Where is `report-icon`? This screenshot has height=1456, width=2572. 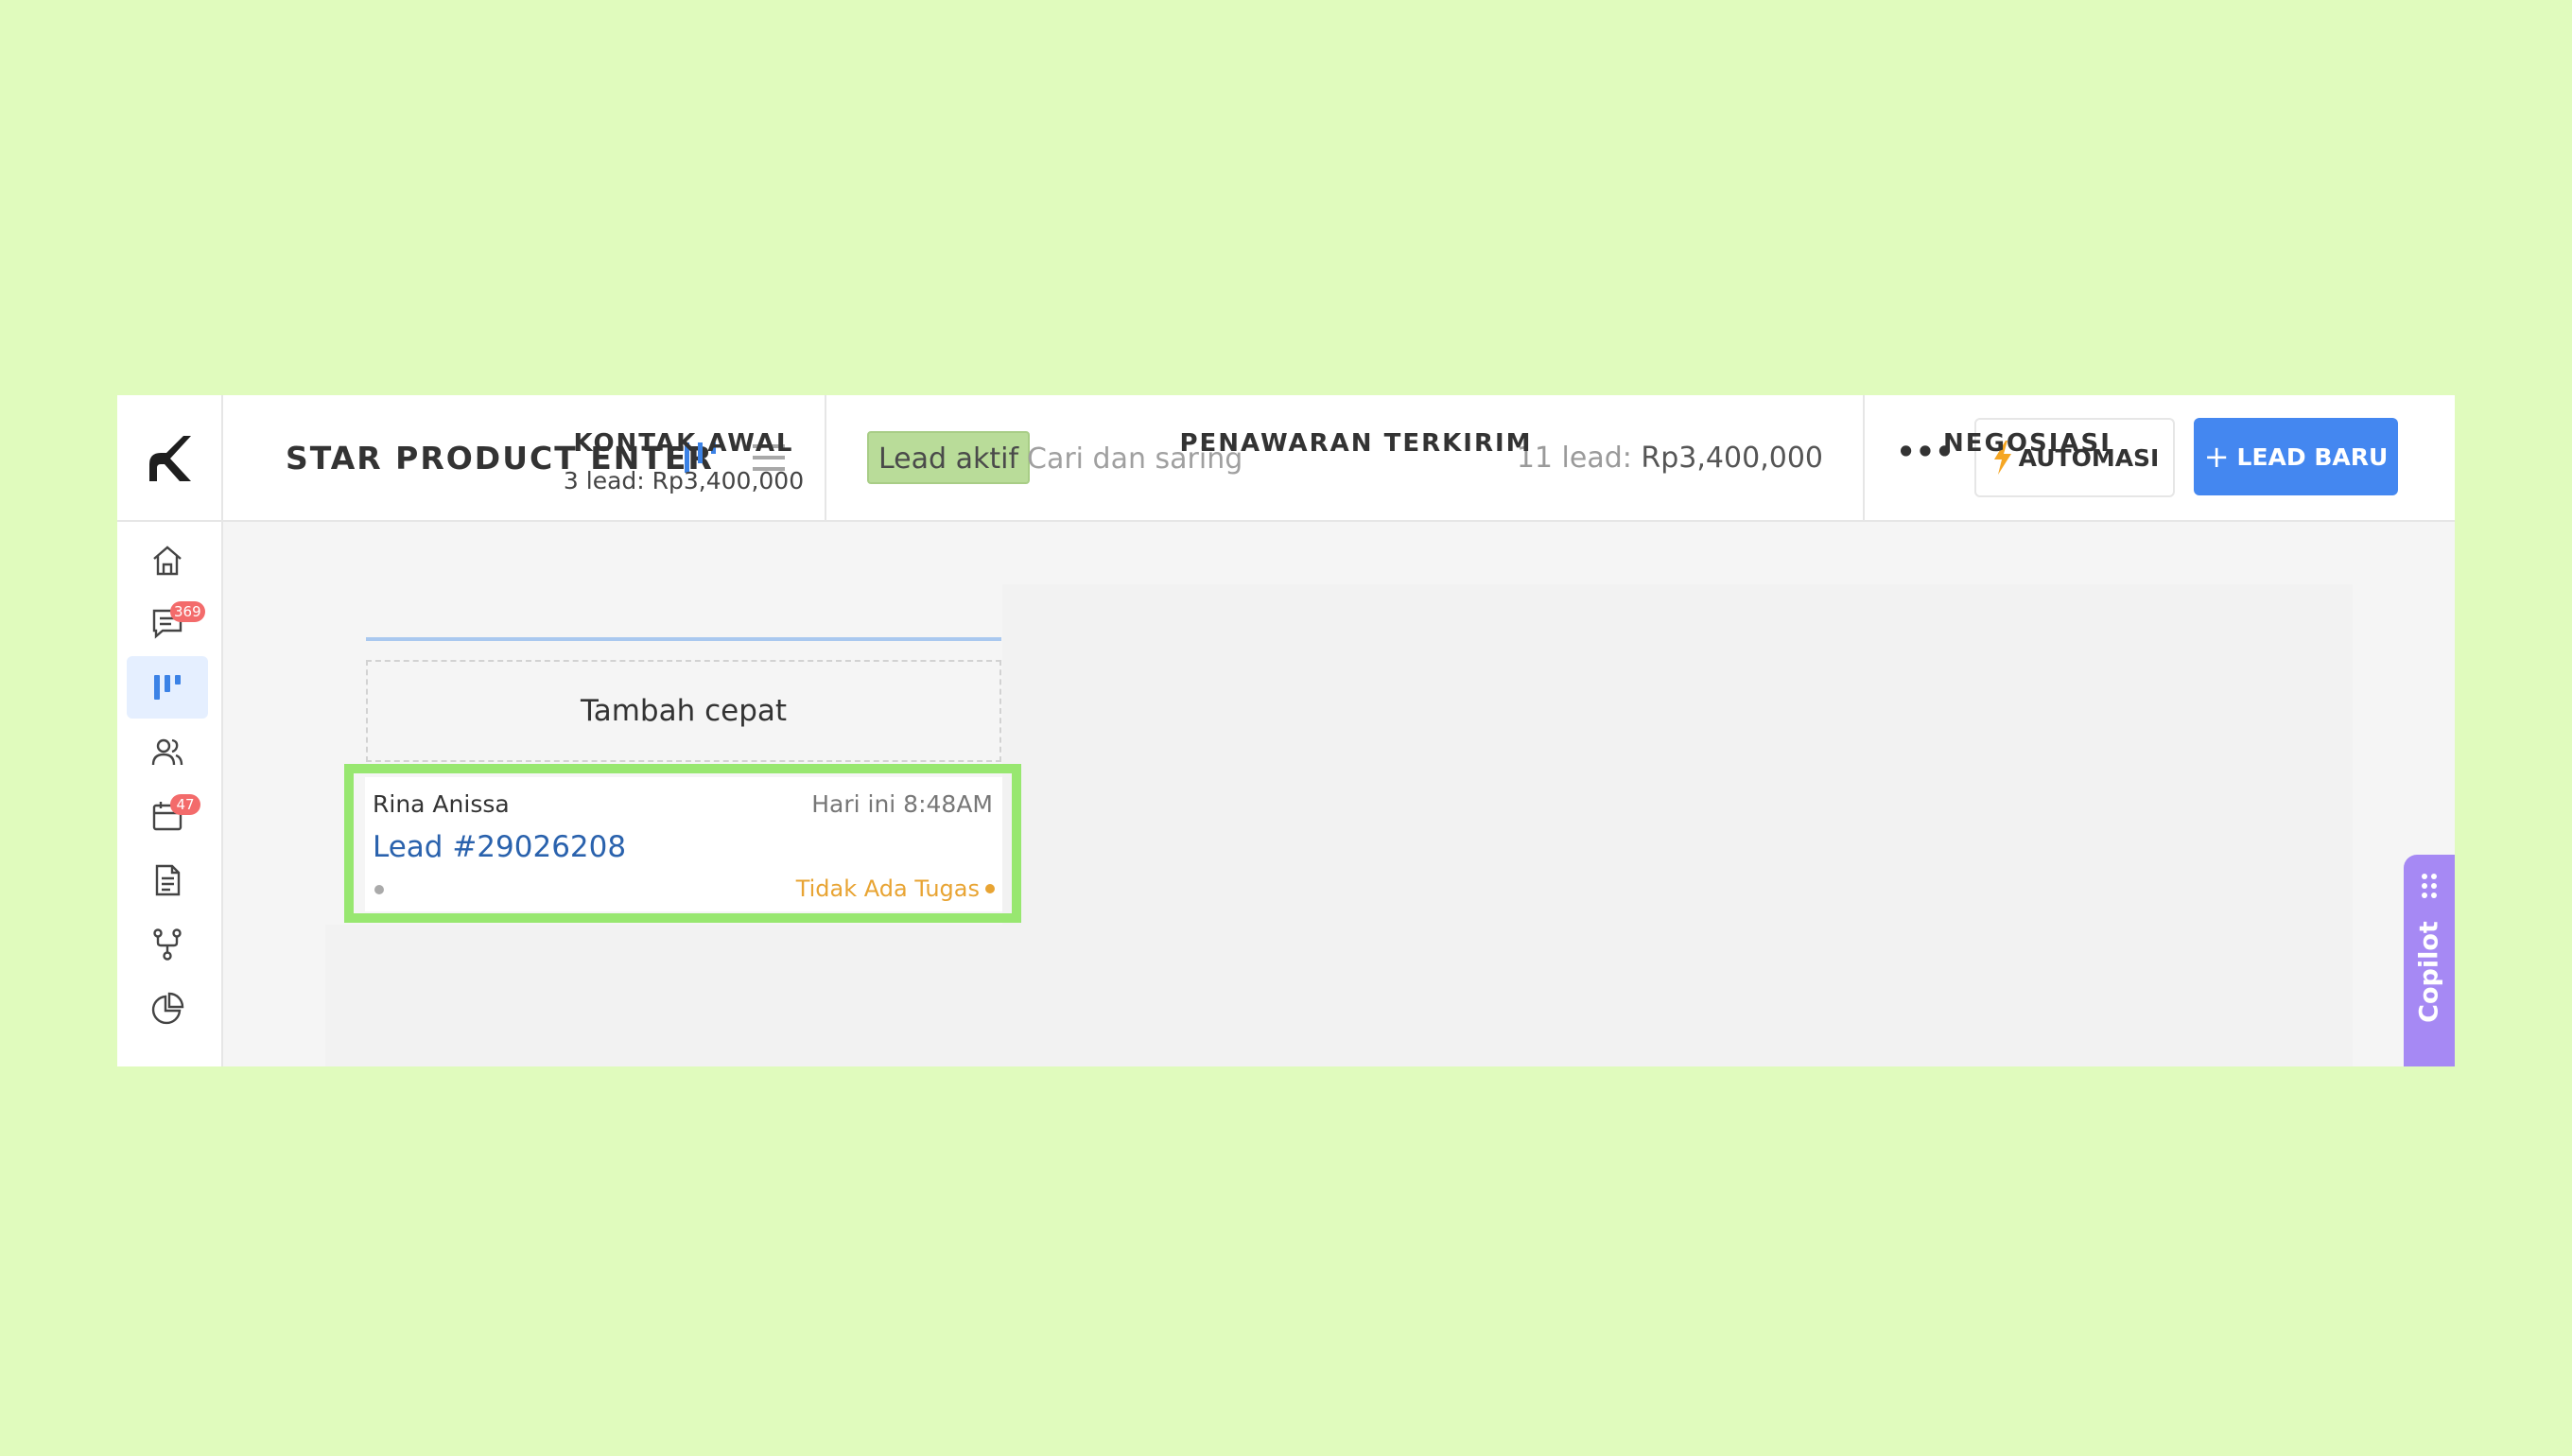 report-icon is located at coordinates (167, 1008).